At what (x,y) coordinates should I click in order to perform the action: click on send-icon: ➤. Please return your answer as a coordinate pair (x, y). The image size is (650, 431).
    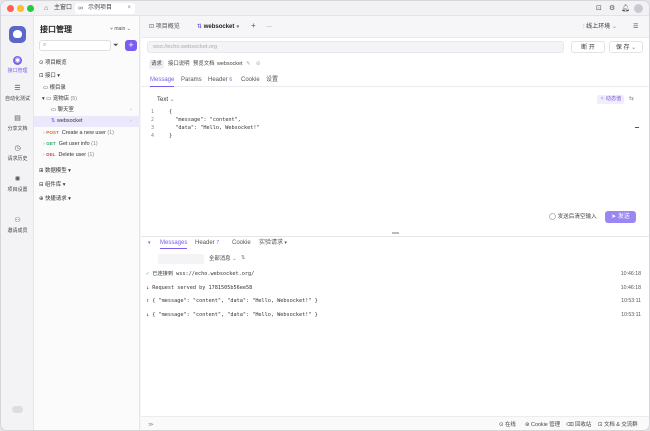
    Looking at the image, I should click on (614, 217).